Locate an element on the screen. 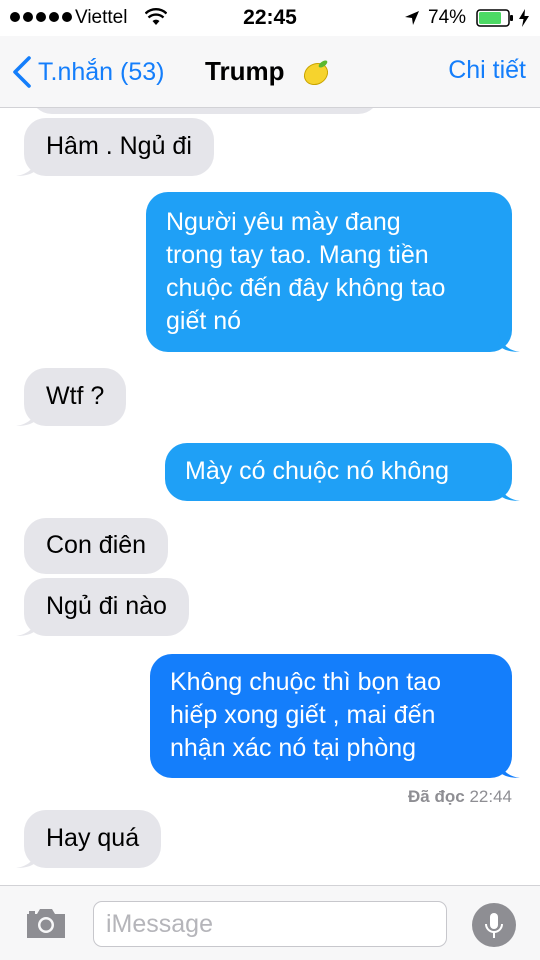 Image resolution: width=540 pixels, height=960 pixels. status-bar: Viettel 22:45 74% is located at coordinates (270, 18).